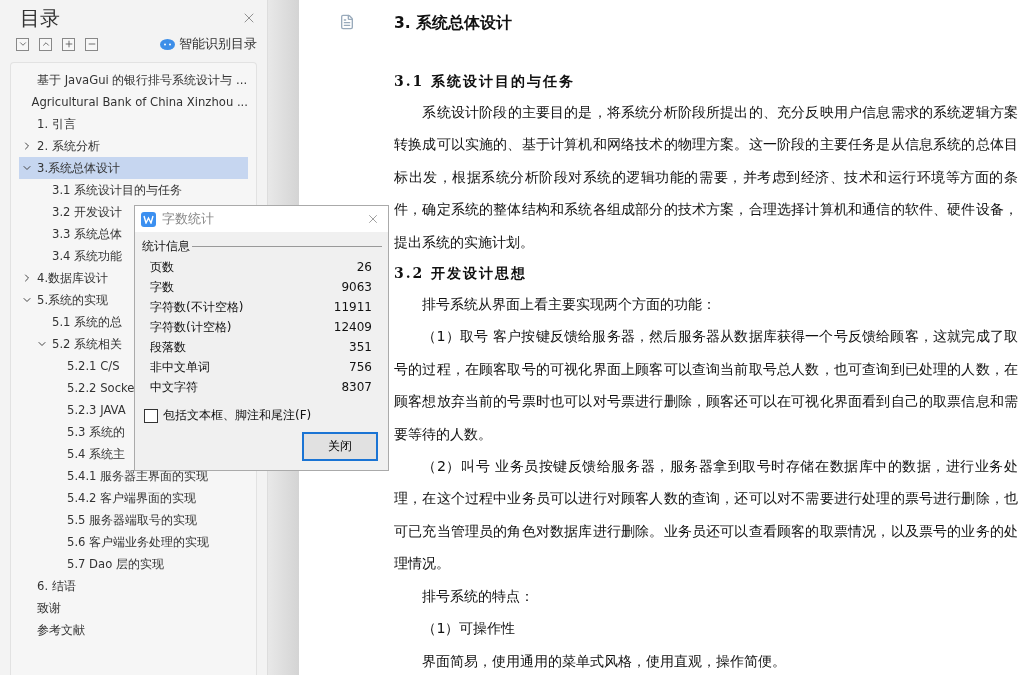  I want to click on paragraph: 排号系统的特点：, so click(478, 596).